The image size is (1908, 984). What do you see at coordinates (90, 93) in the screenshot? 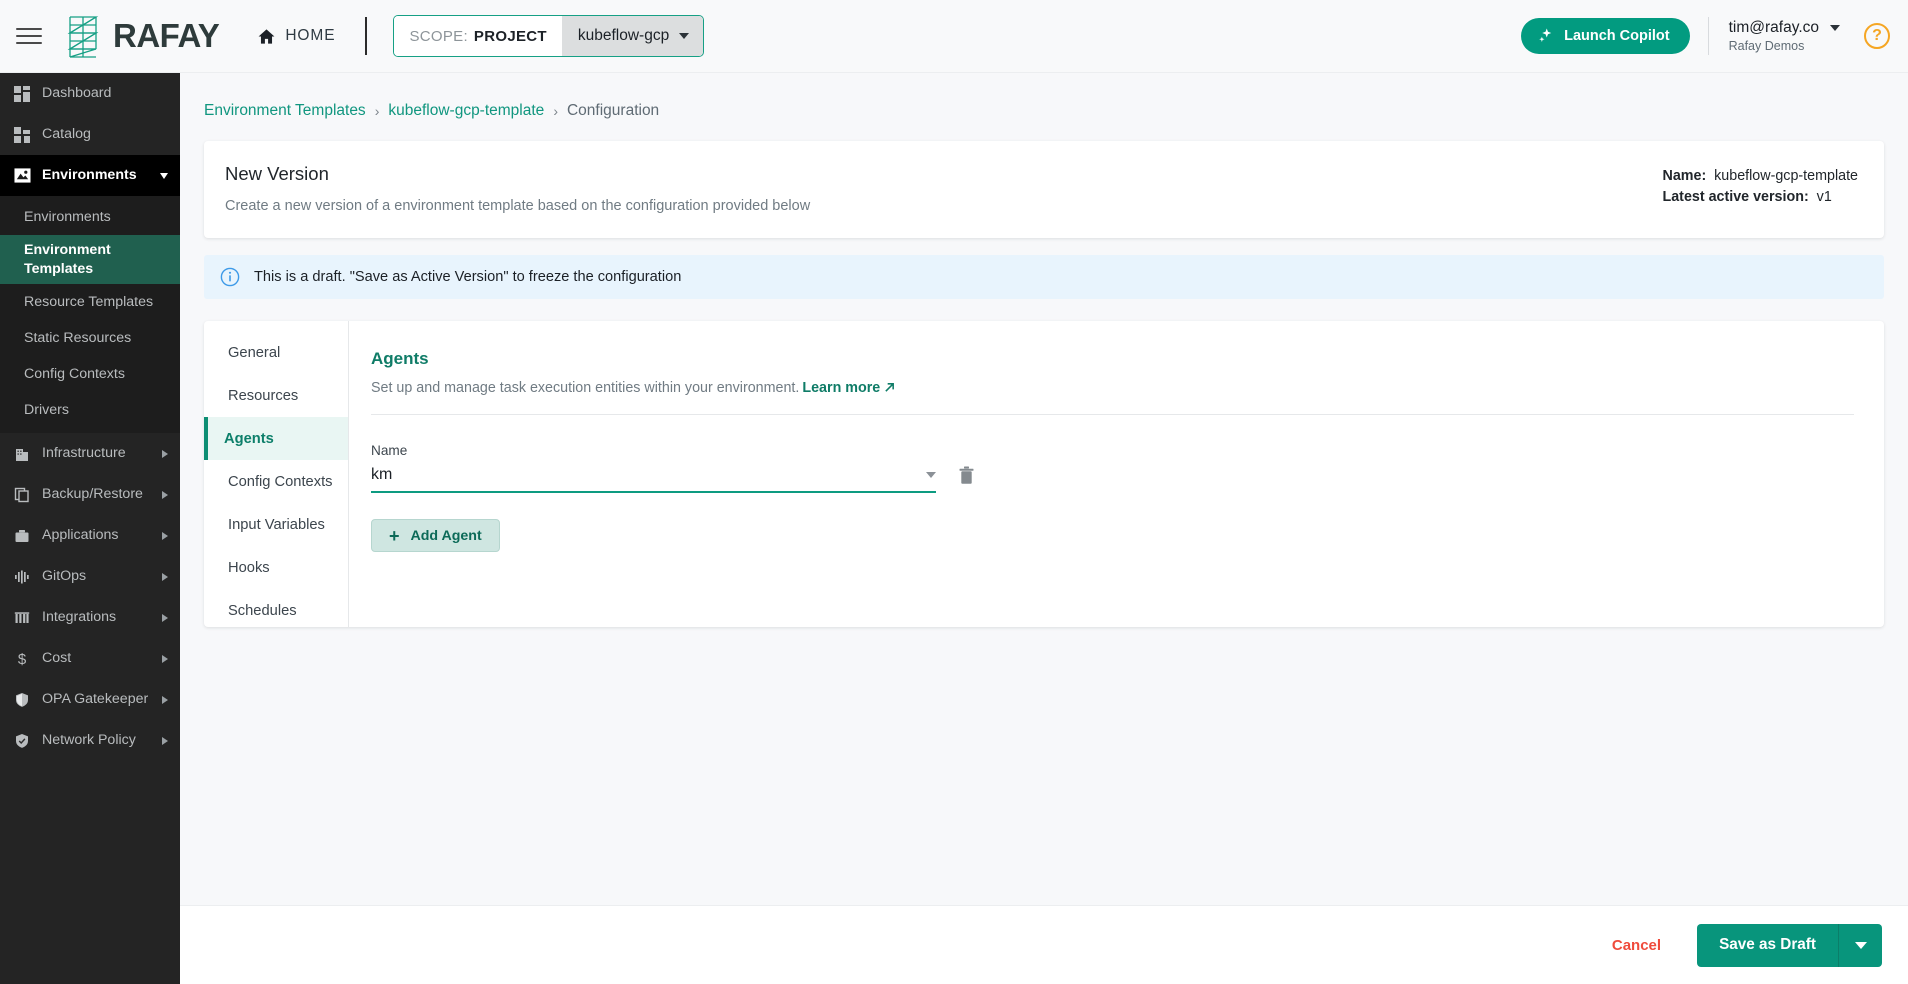
I see `sidebar-item-dashboard: Dashboard` at bounding box center [90, 93].